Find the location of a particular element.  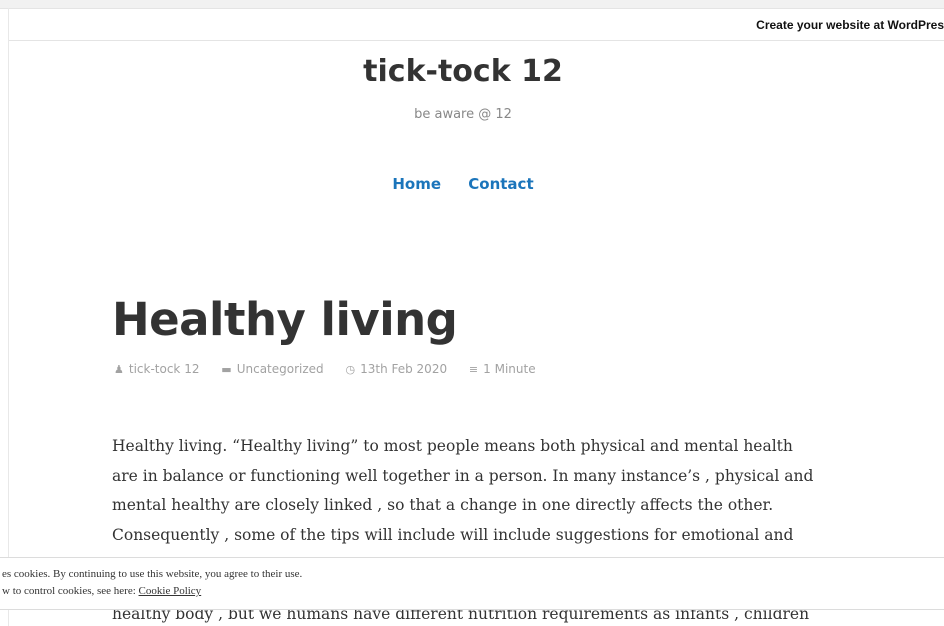

person-icon: ♟ is located at coordinates (119, 369).